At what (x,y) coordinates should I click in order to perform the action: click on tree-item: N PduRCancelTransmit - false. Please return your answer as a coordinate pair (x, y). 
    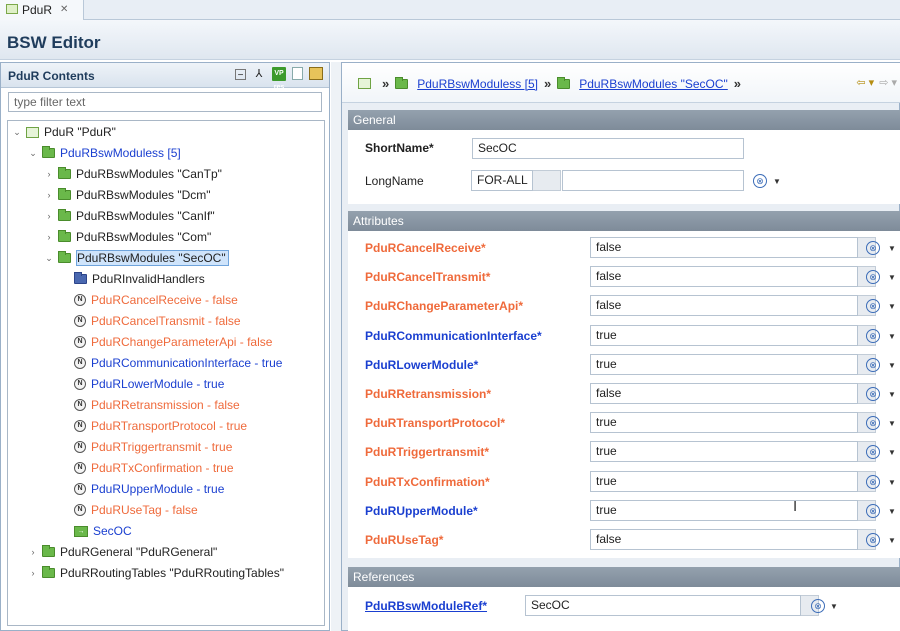
    Looking at the image, I should click on (150, 321).